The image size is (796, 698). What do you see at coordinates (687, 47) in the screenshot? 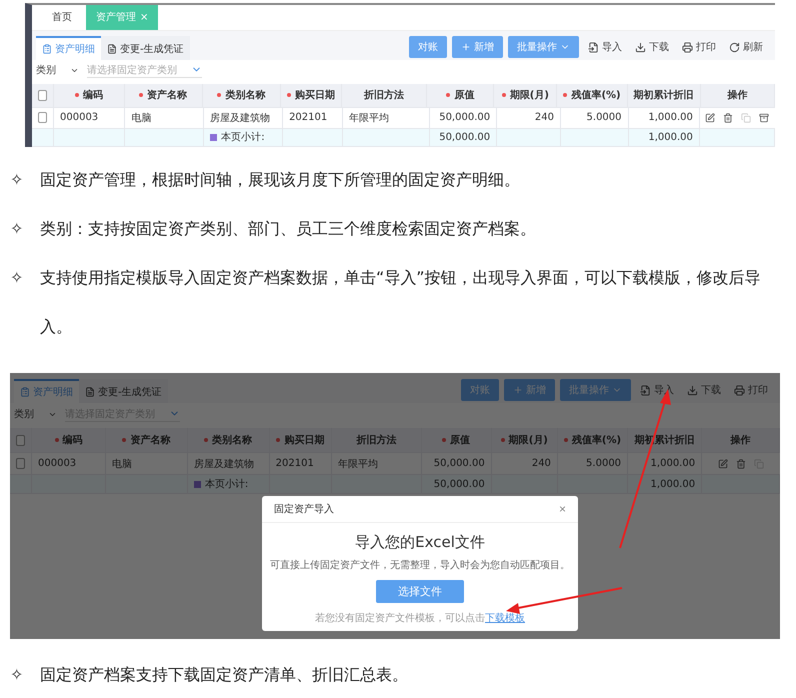
I see `printer-icon` at bounding box center [687, 47].